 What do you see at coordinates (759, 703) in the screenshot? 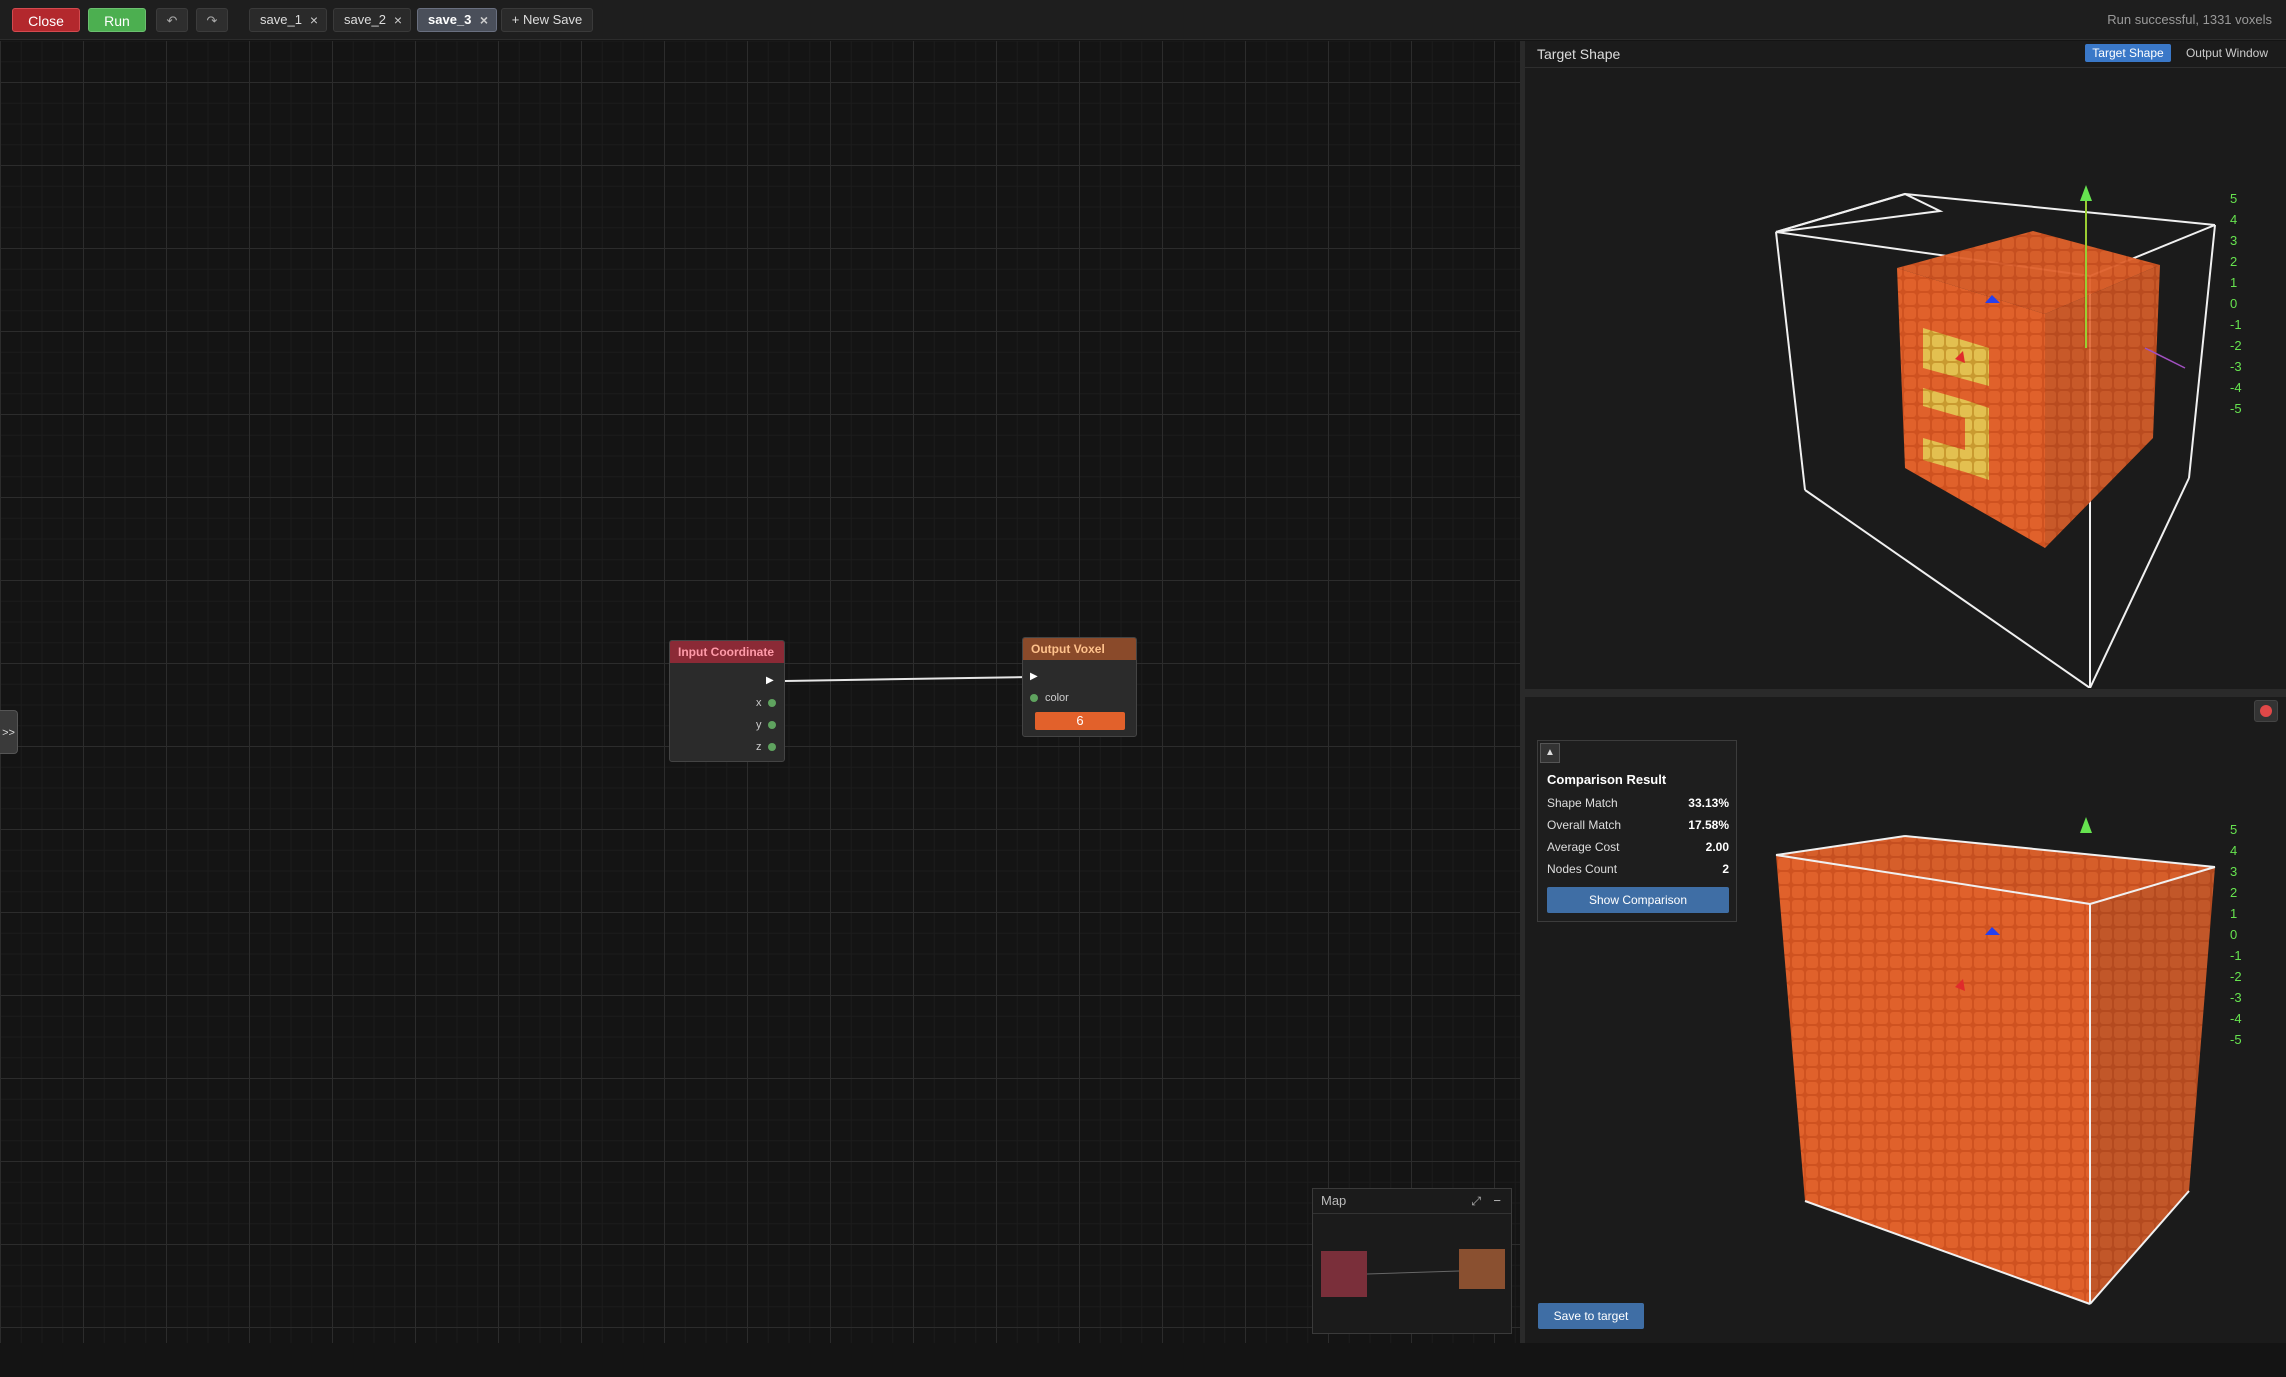
I see `port-x-label: x` at bounding box center [759, 703].